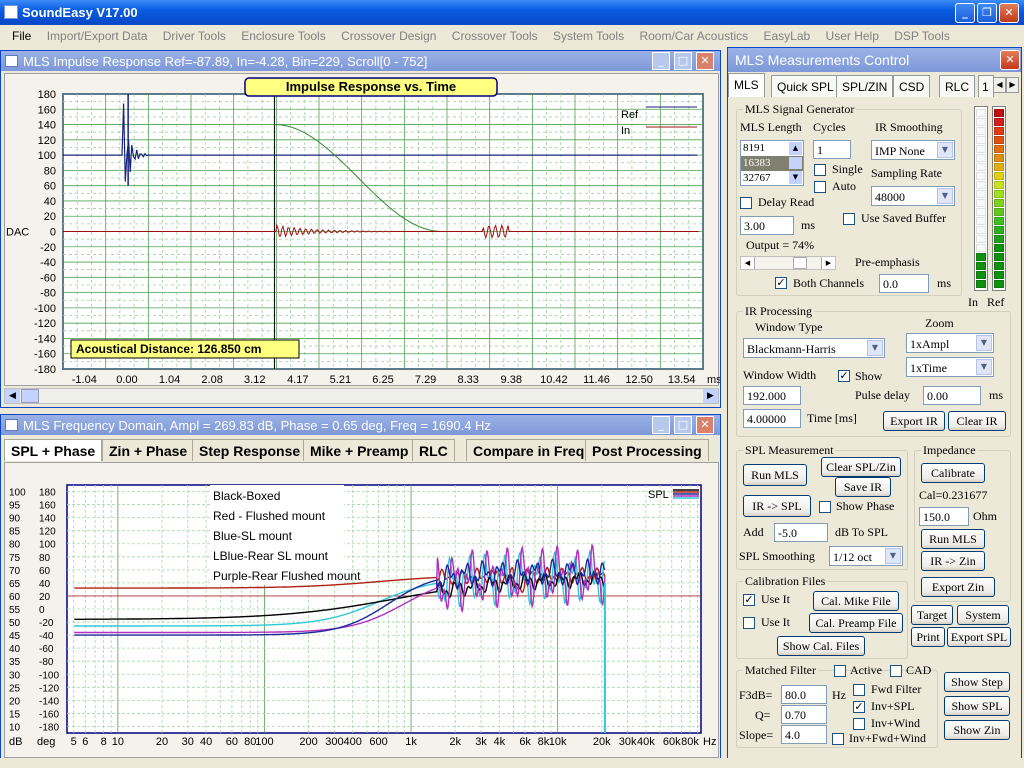 The image size is (1024, 768). I want to click on q-input: 0.70, so click(804, 714).